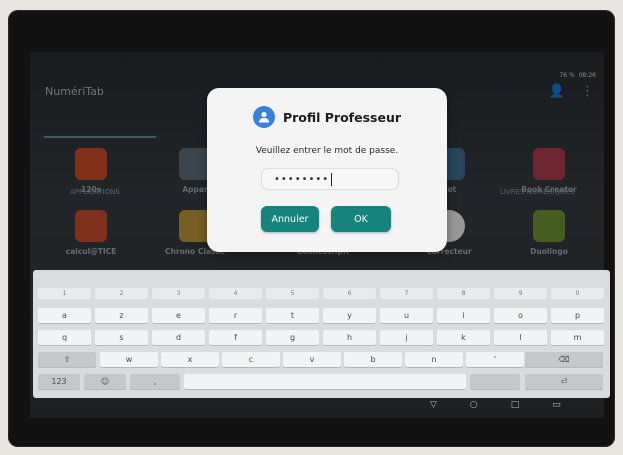  What do you see at coordinates (406, 337) in the screenshot?
I see `letter-key: j` at bounding box center [406, 337].